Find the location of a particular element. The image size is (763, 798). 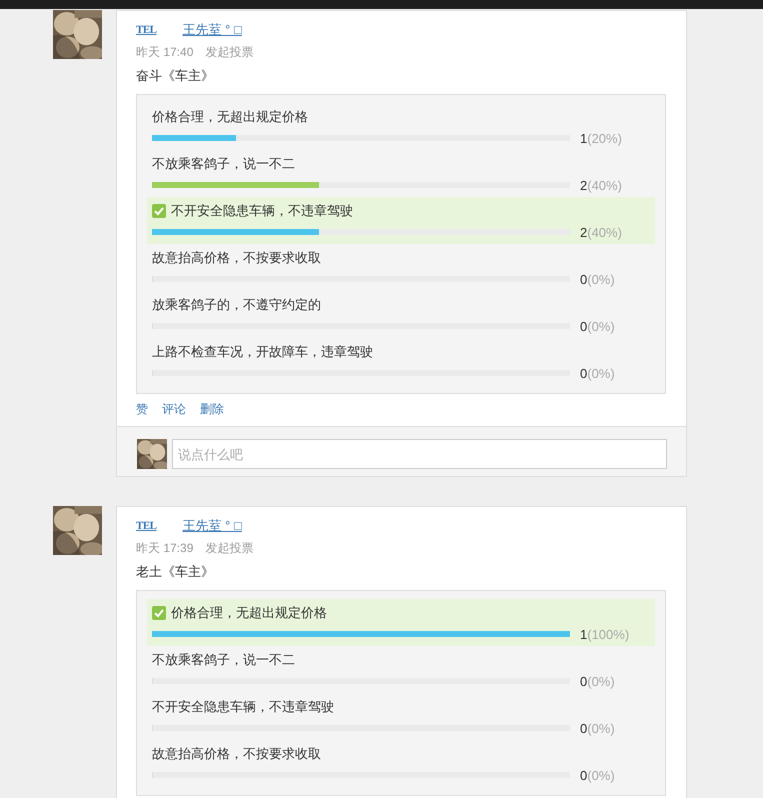

comment-field: 说点什么吧 is located at coordinates (419, 454).